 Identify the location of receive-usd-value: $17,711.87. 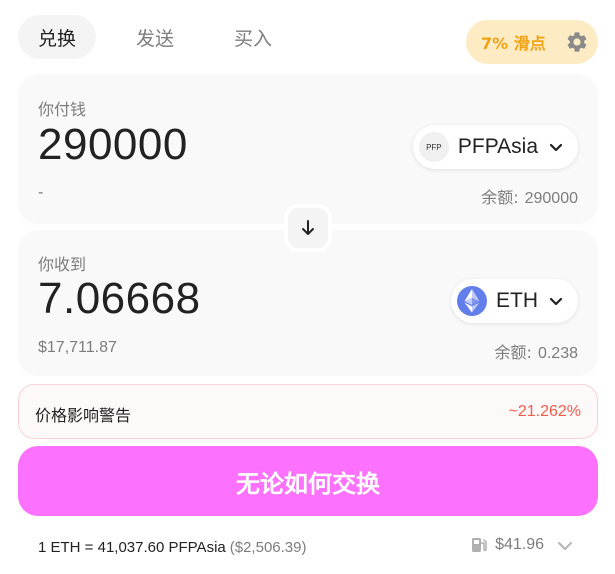
(77, 347).